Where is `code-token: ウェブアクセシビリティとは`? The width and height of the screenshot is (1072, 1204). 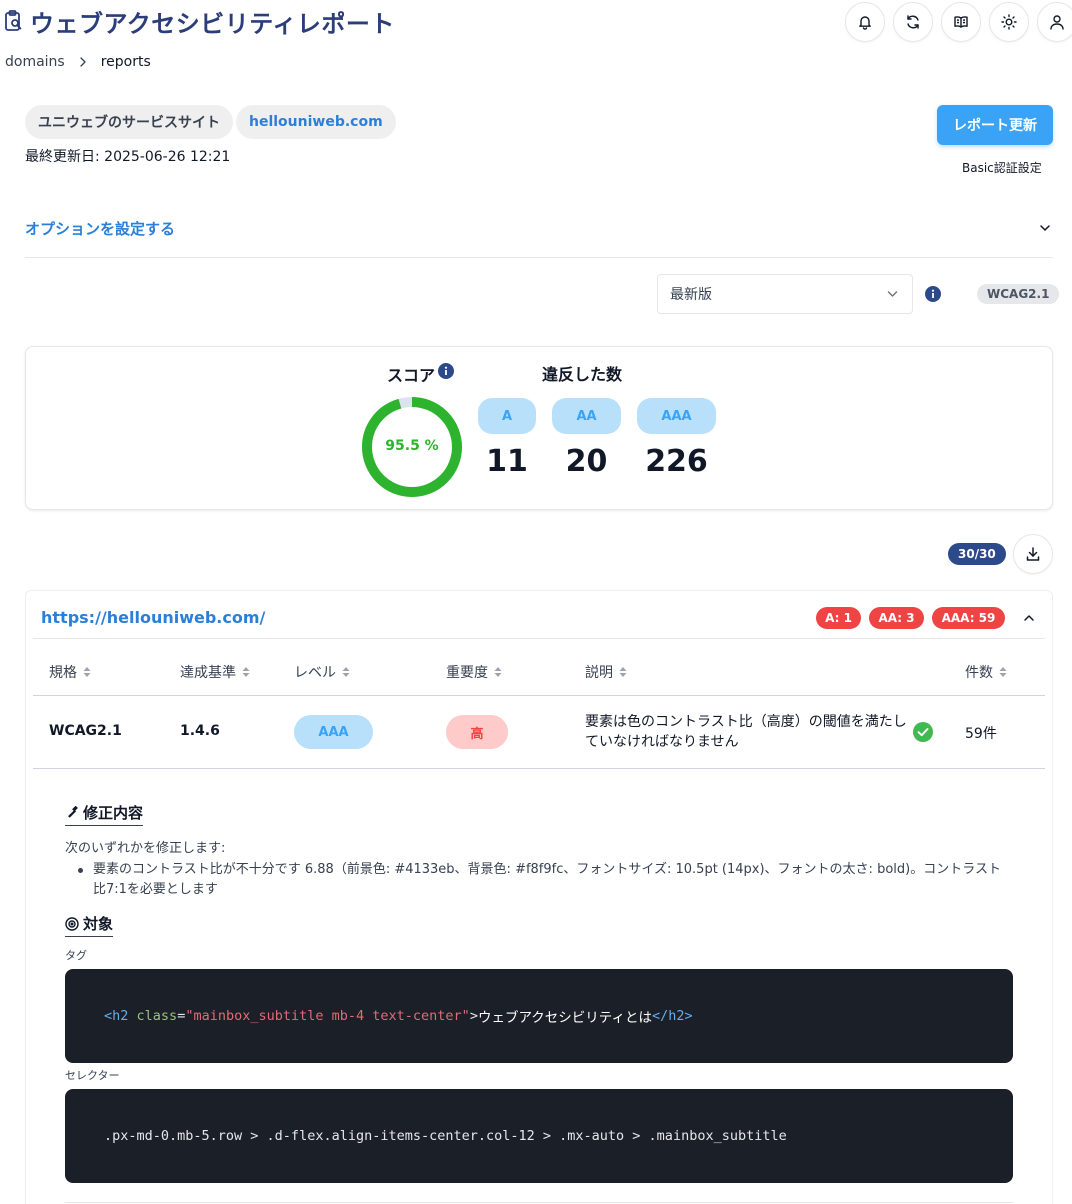
code-token: ウェブアクセシビリティとは is located at coordinates (564, 1018).